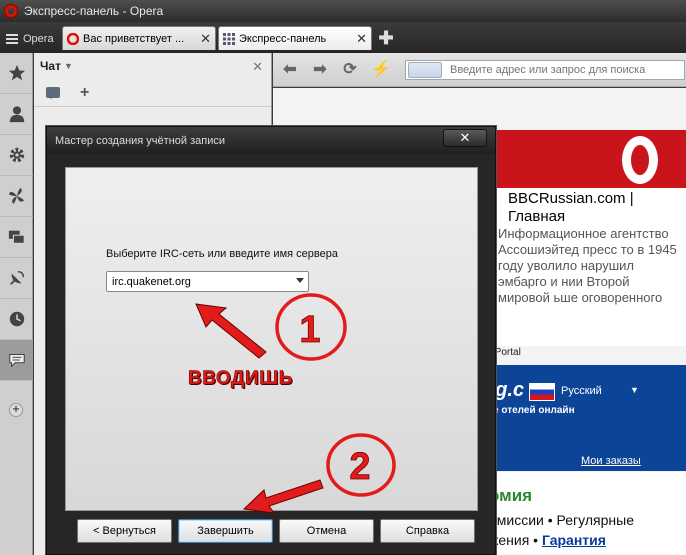 This screenshot has height=555, width=686. What do you see at coordinates (343, 11) in the screenshot?
I see `window-titlebar: Экспресс-панель - Opera` at bounding box center [343, 11].